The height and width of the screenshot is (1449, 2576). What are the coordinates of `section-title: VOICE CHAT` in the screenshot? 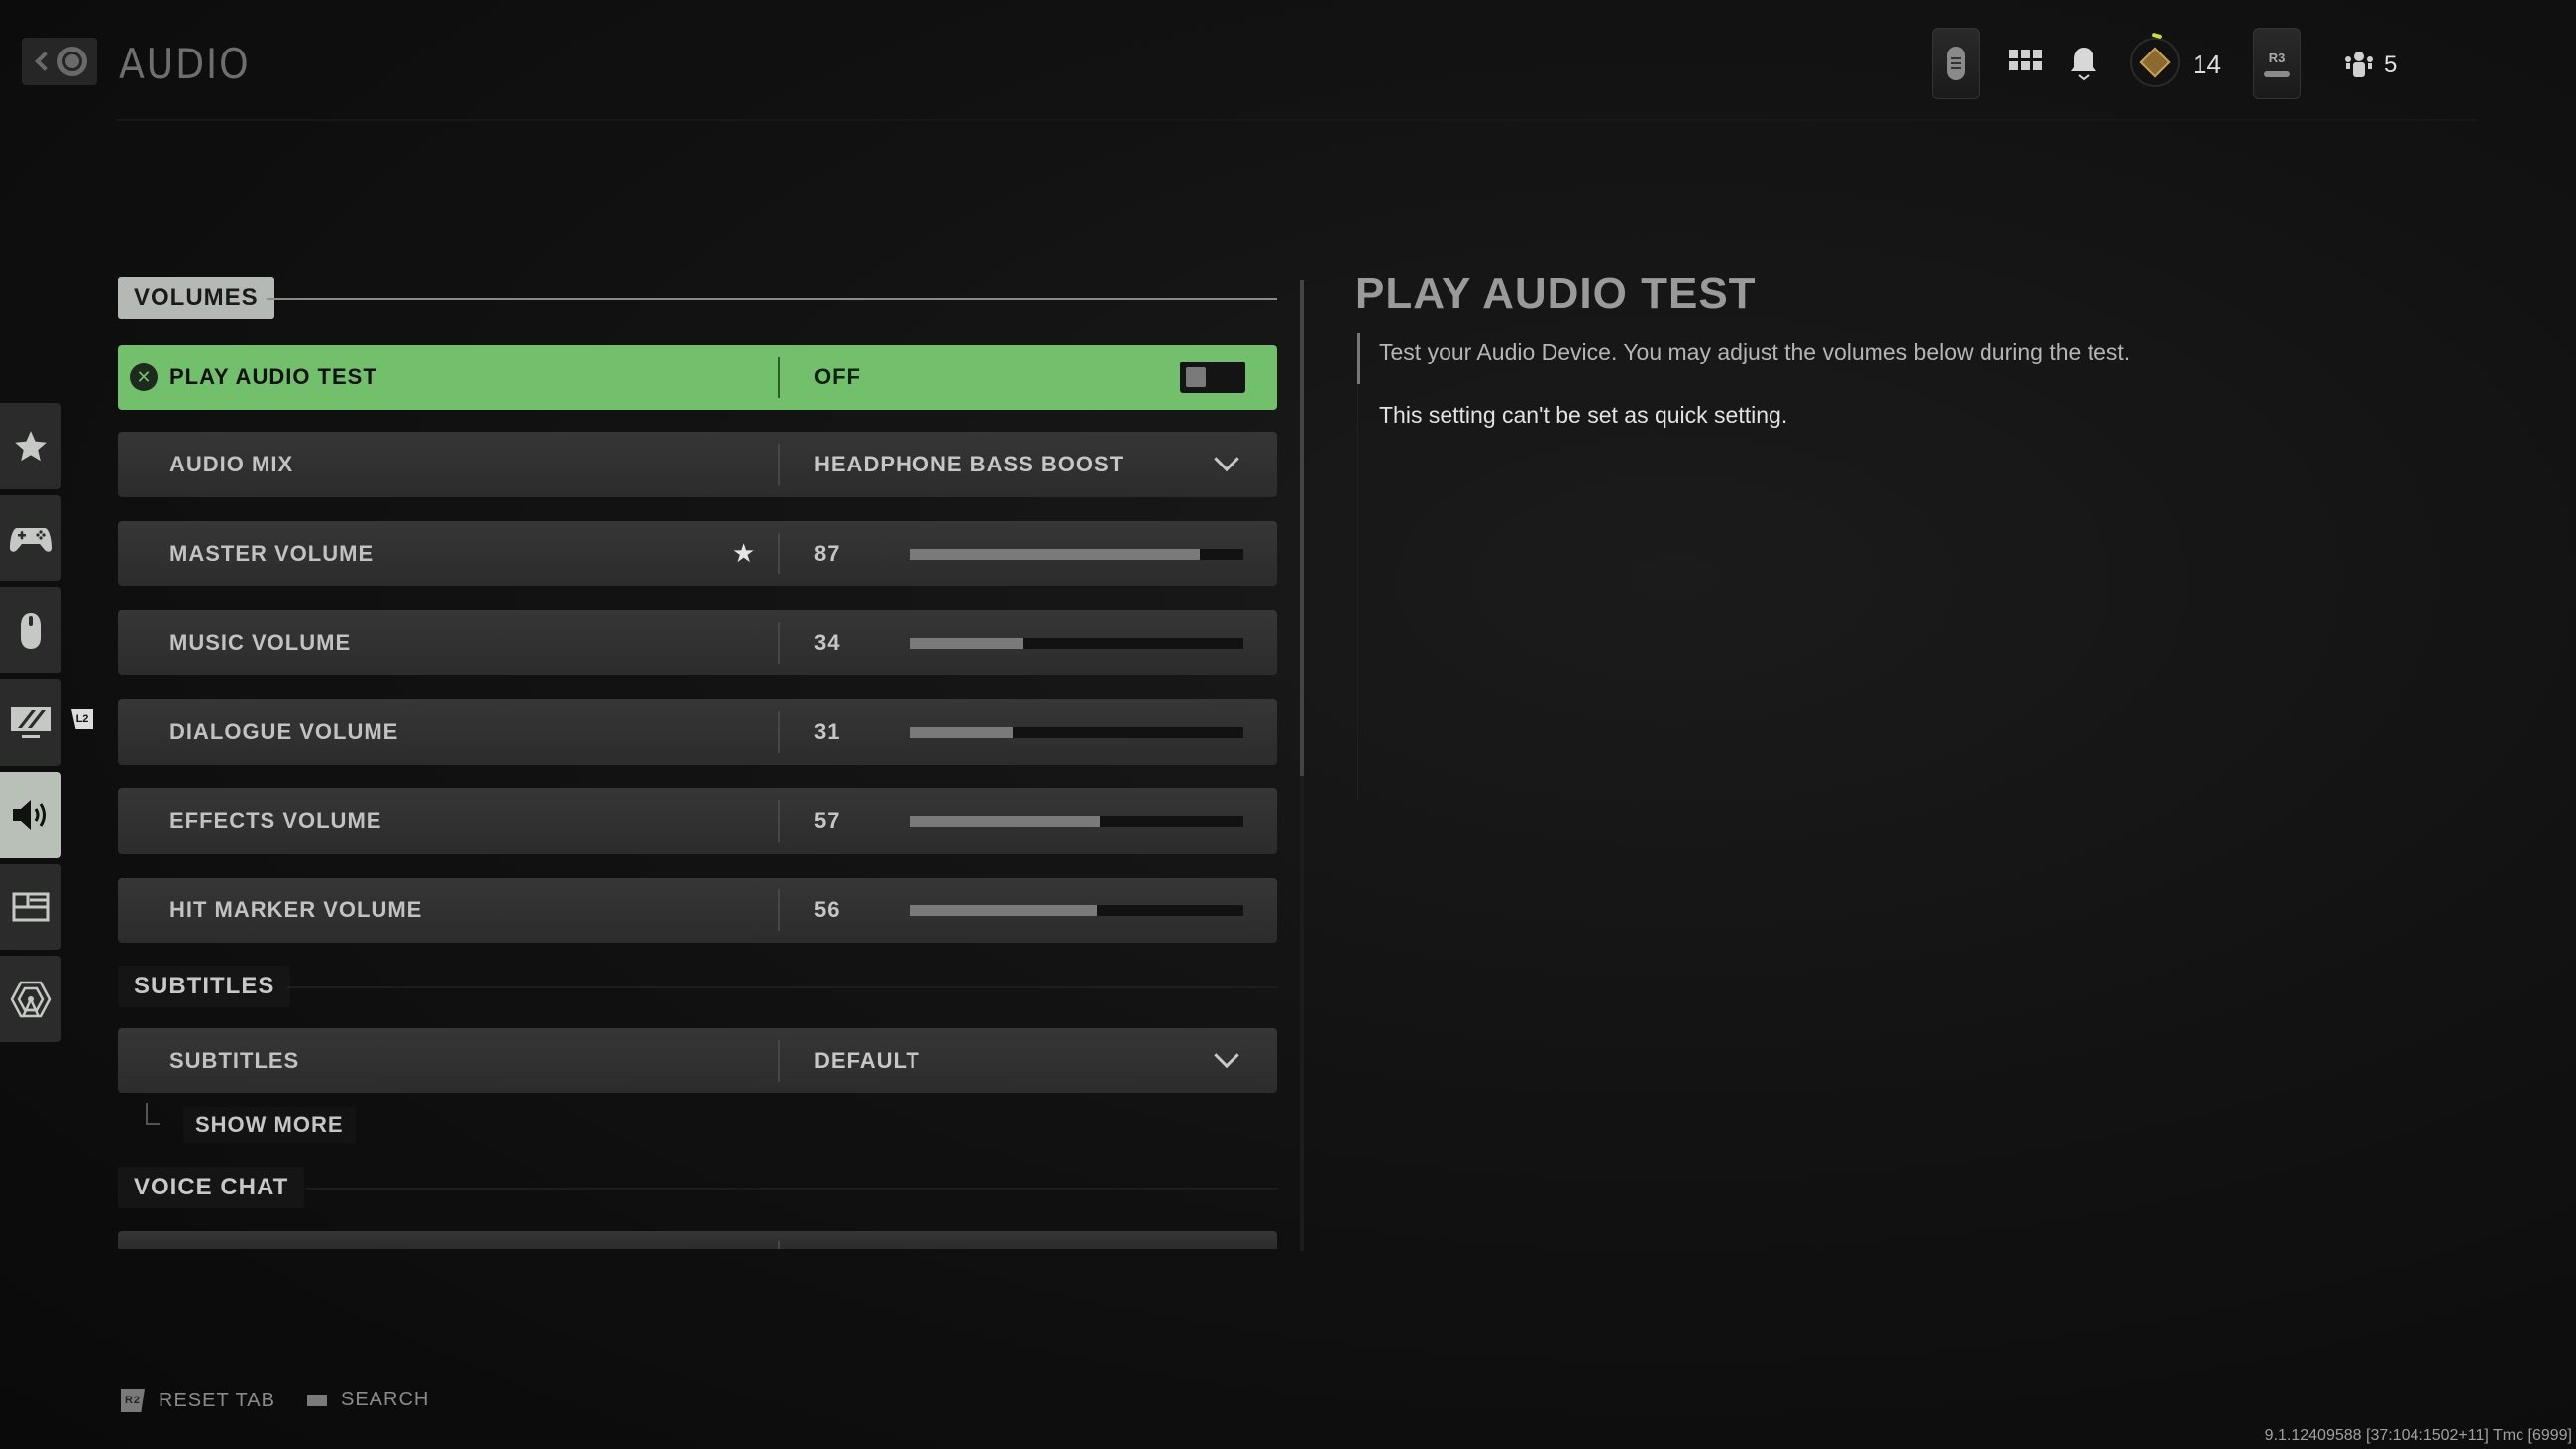 It's located at (212, 1187).